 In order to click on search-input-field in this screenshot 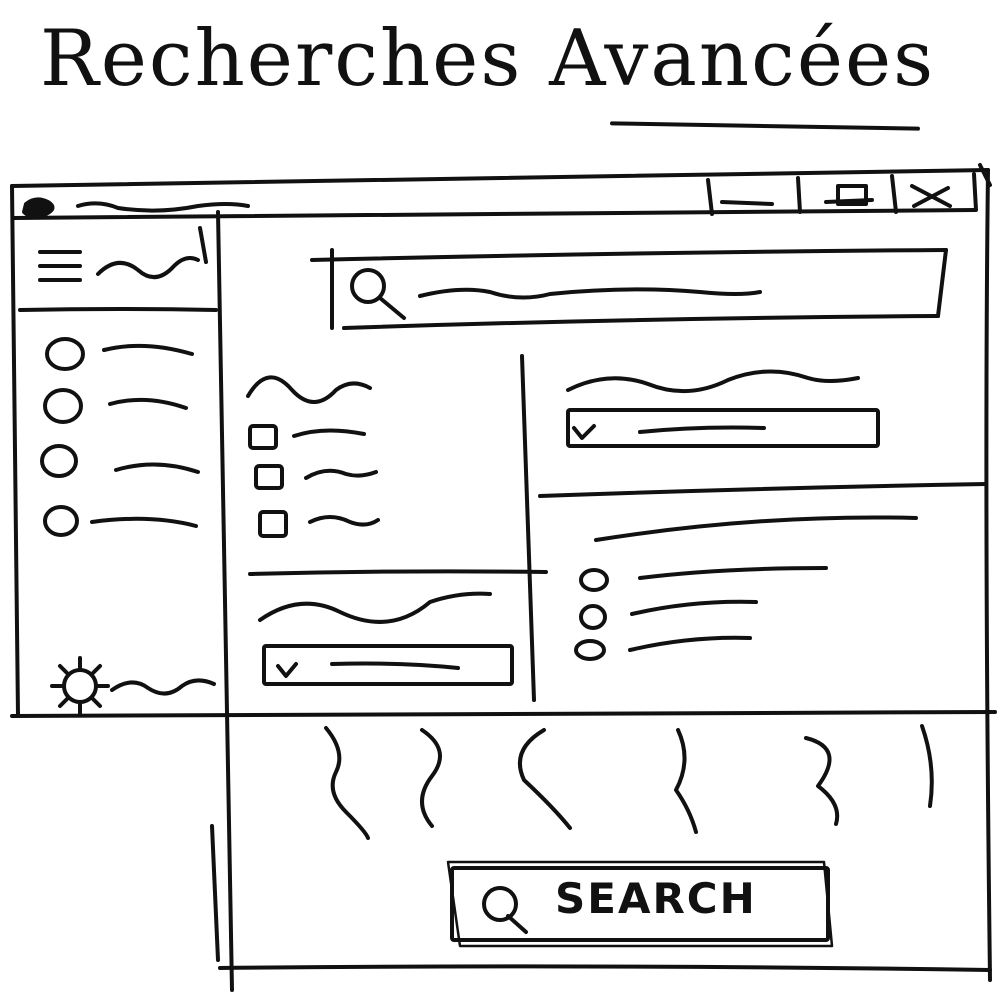, I will do `click(636, 289)`.